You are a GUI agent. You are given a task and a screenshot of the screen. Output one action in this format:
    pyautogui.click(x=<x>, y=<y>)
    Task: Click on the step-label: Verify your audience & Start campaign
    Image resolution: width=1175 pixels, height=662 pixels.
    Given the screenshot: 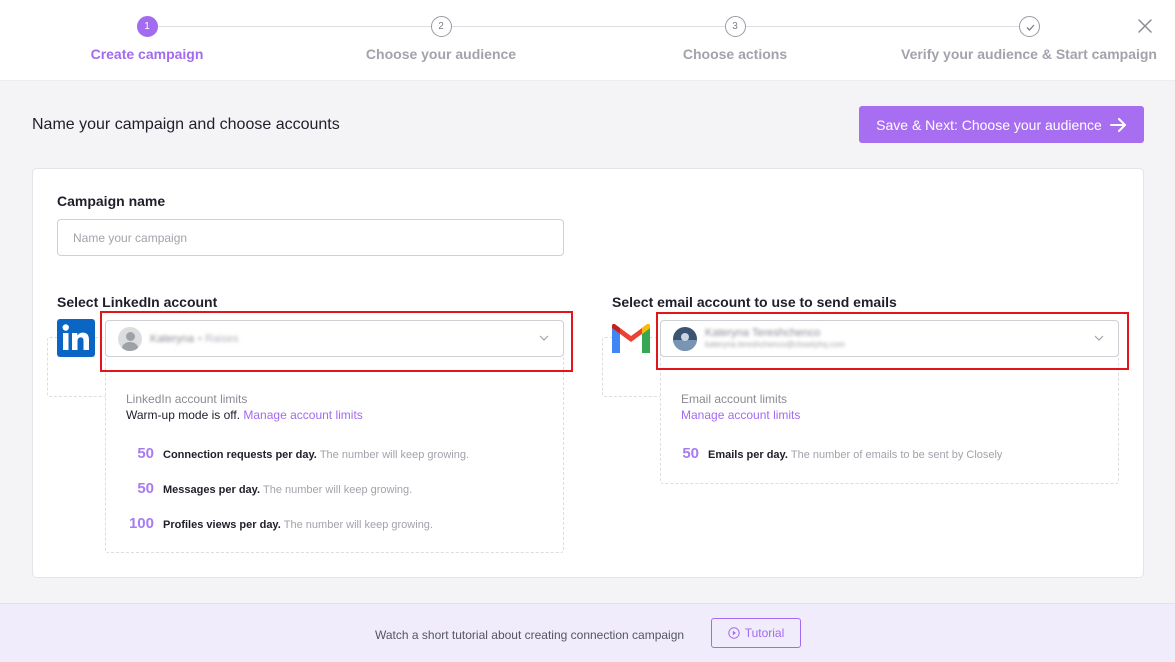 What is the action you would take?
    pyautogui.click(x=1029, y=54)
    